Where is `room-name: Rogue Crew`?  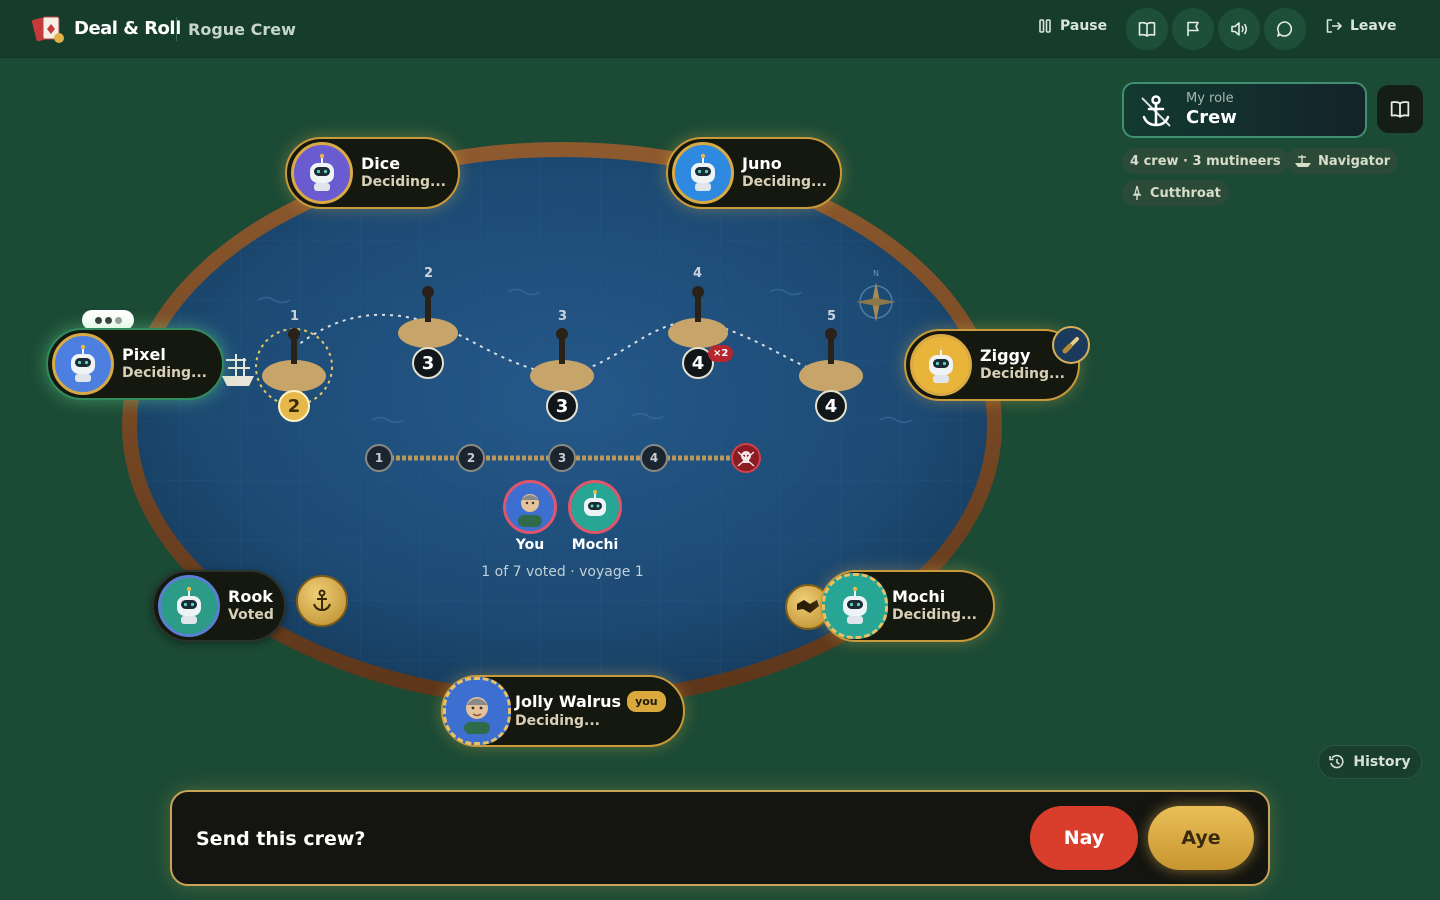 room-name: Rogue Crew is located at coordinates (242, 29).